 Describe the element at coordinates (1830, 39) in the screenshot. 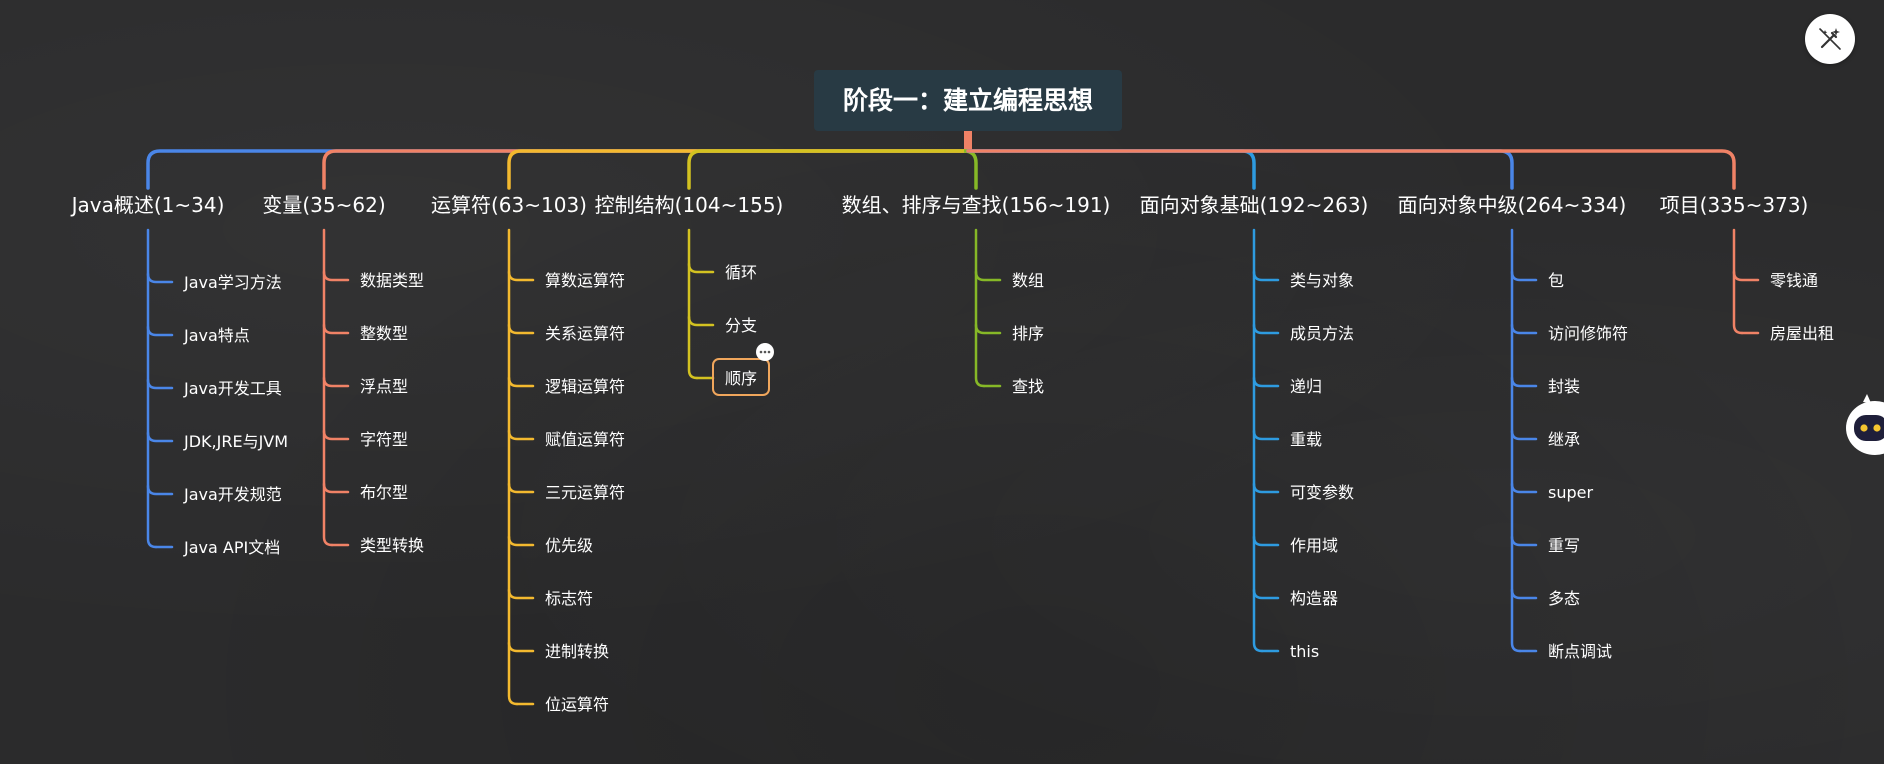

I see `magic-wand-button` at that location.